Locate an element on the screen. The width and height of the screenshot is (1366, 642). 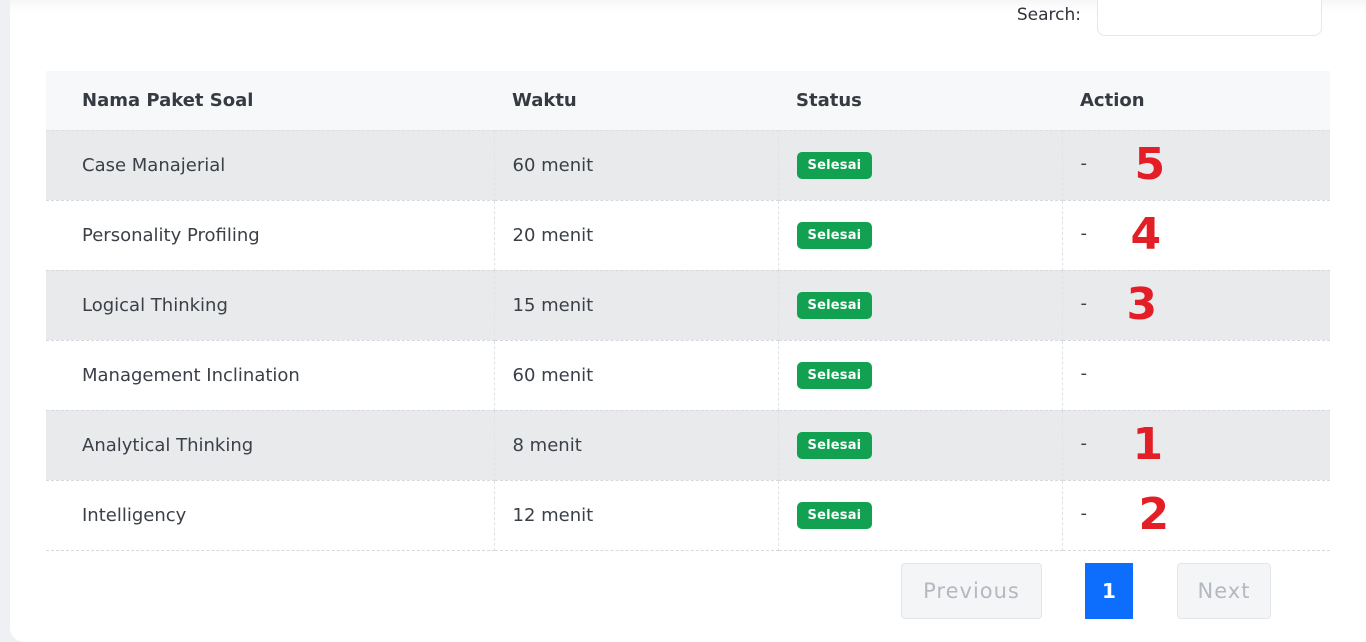
action-wrap: - 5 is located at coordinates (1140, 164).